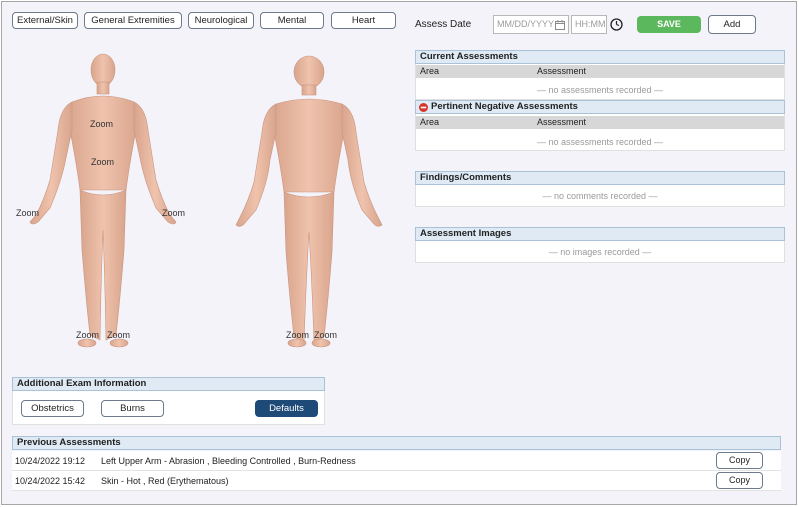 The height and width of the screenshot is (507, 799). I want to click on calendar-icon, so click(560, 25).